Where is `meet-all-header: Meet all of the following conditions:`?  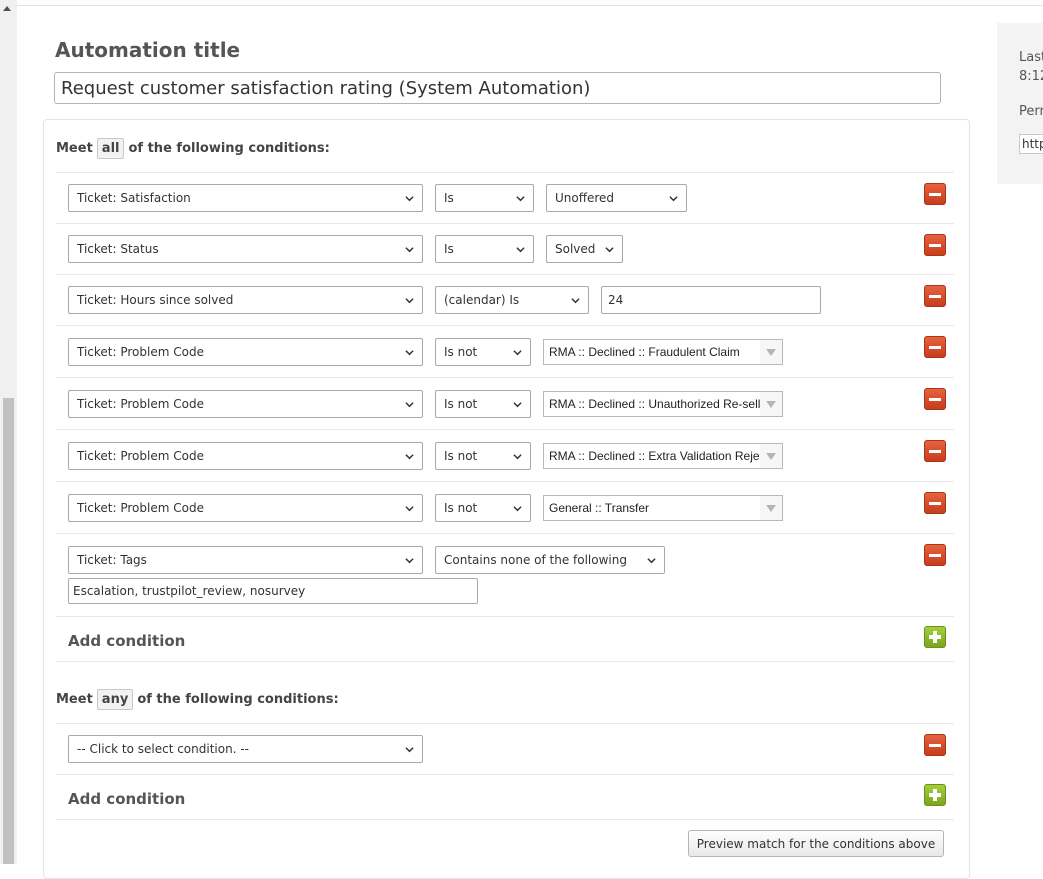 meet-all-header: Meet all of the following conditions: is located at coordinates (193, 148).